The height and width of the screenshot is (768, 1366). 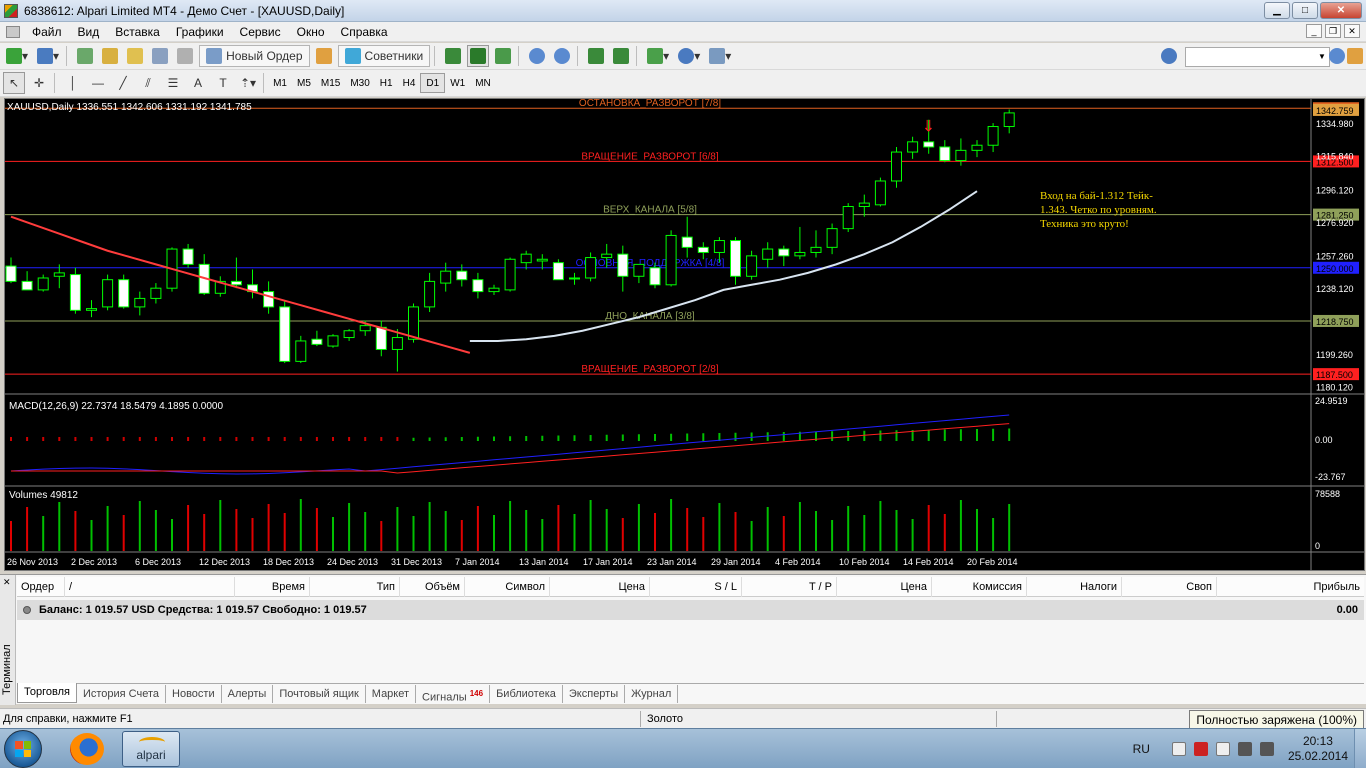 What do you see at coordinates (223, 83) in the screenshot?
I see `text-label-button: T` at bounding box center [223, 83].